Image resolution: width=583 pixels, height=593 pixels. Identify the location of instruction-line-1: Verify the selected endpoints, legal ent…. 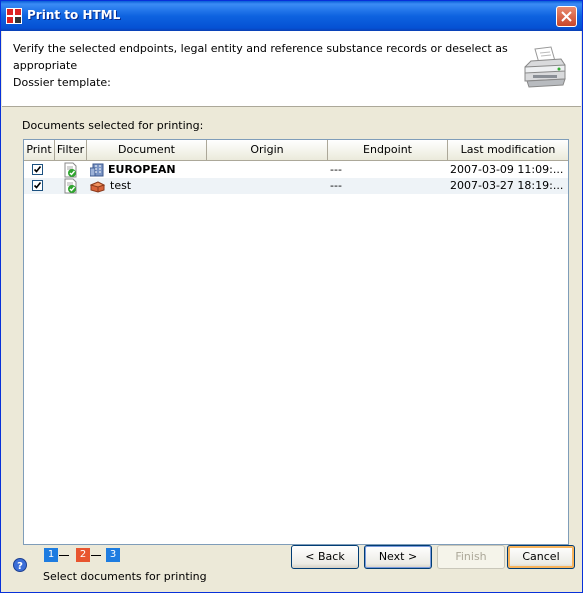
(260, 48).